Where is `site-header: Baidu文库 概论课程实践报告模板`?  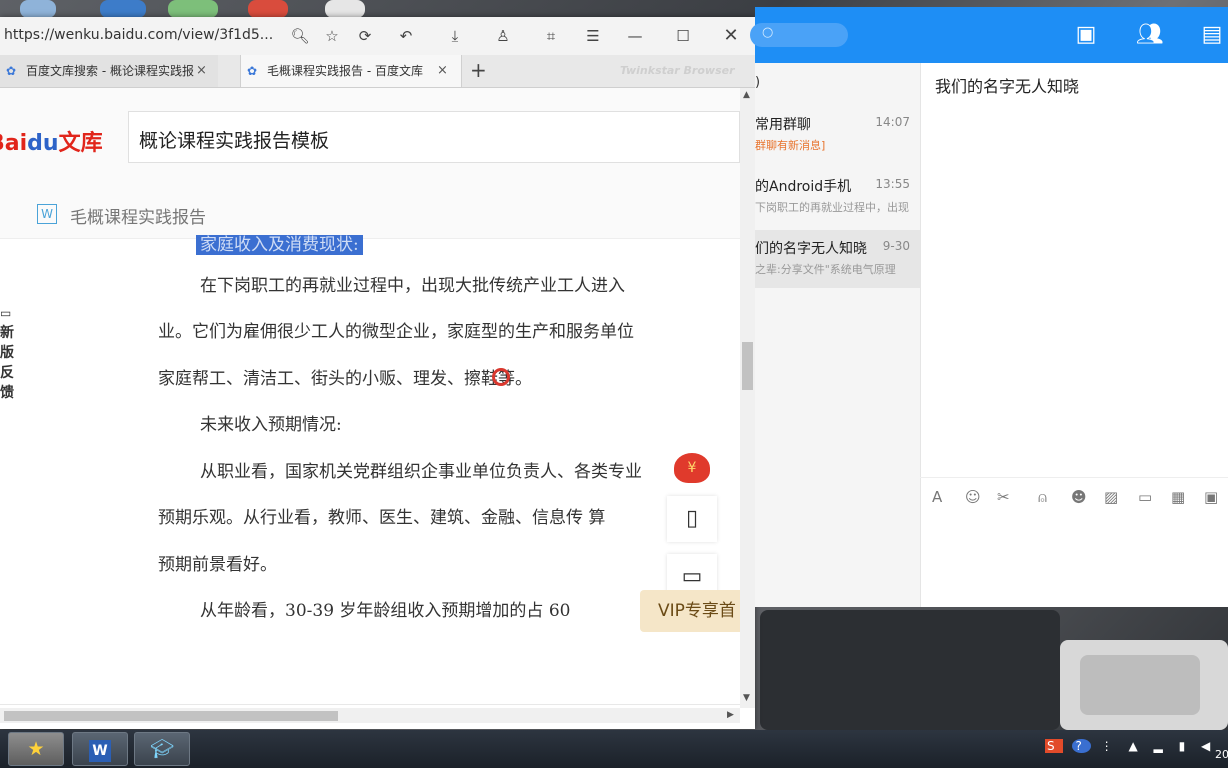 site-header: Baidu文库 概论课程实践报告模板 is located at coordinates (370, 138).